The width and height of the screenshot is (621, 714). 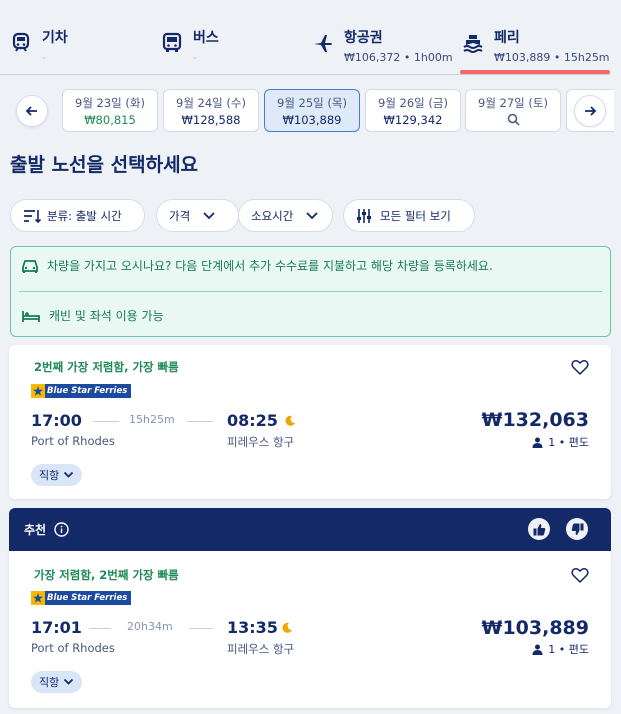 I want to click on thumbs-up-icon, so click(x=539, y=529).